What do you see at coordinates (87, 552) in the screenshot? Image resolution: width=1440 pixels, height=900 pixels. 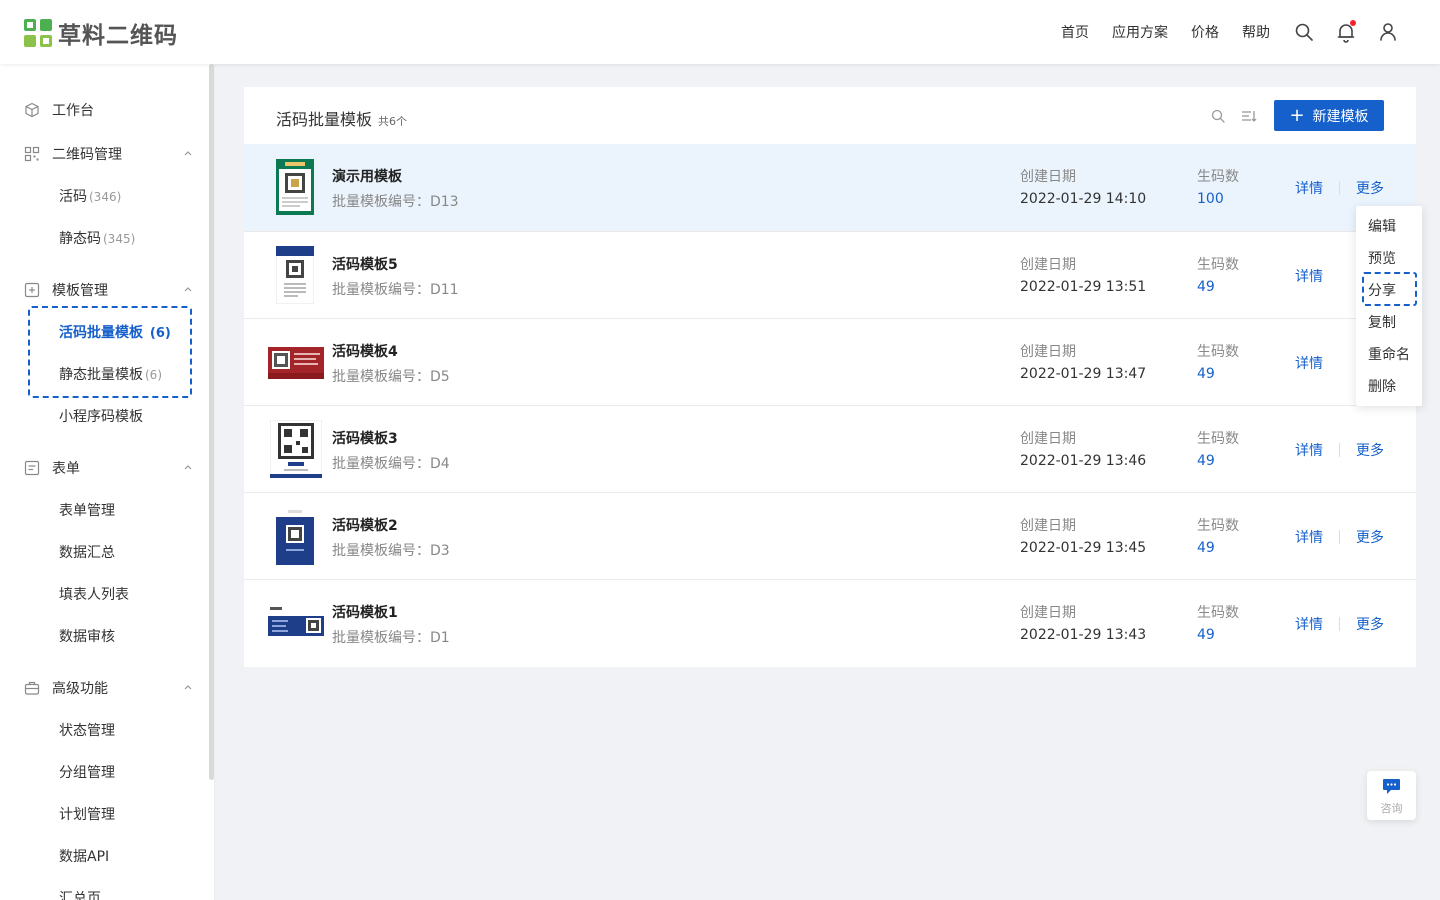 I see `sidebar-item-data-summary: 数据汇总` at bounding box center [87, 552].